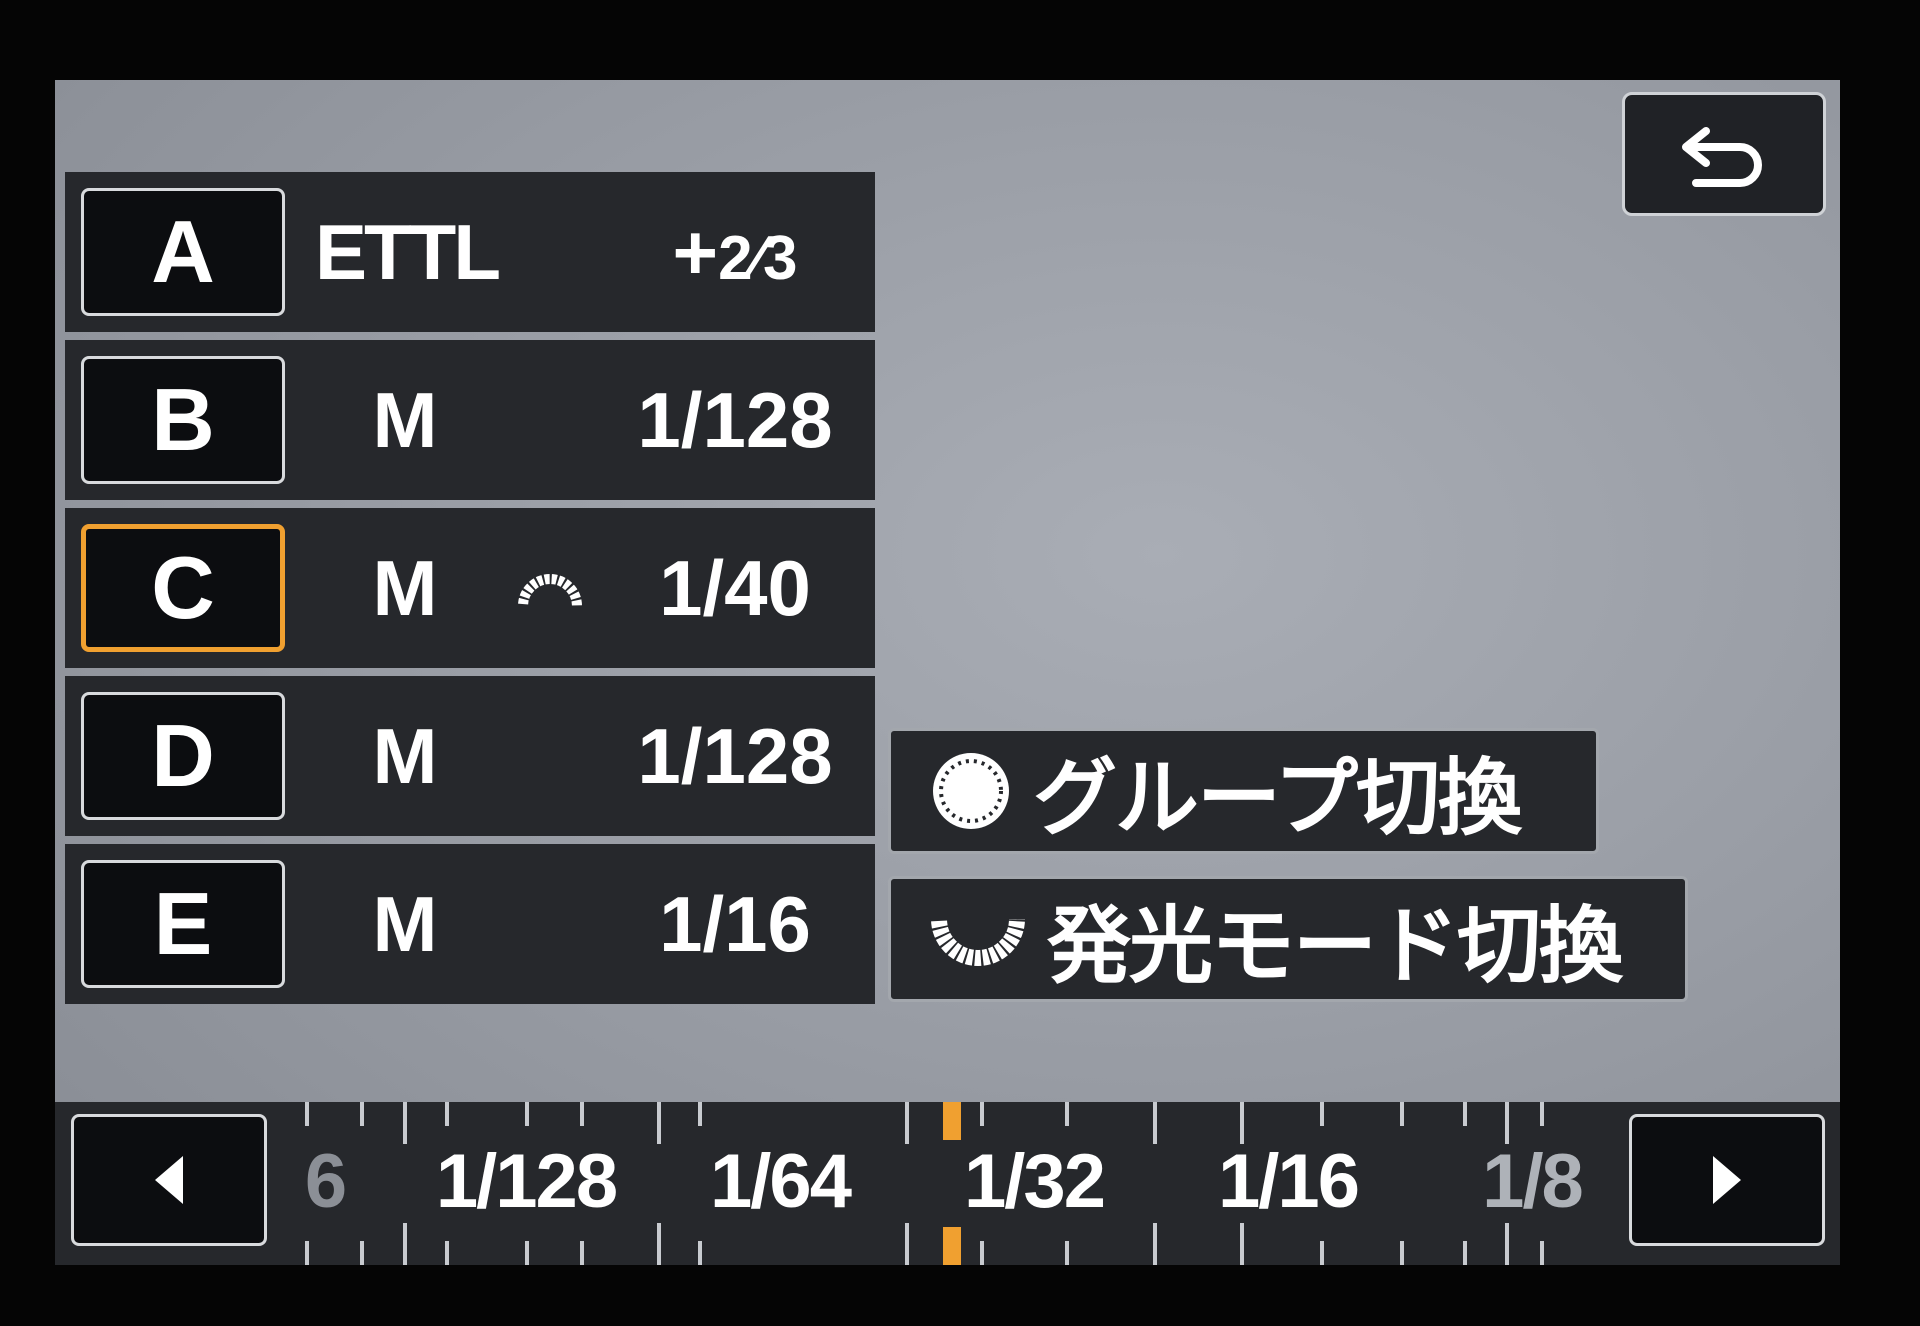 The image size is (1920, 1326). I want to click on group-row-b: B M 1/128, so click(470, 420).